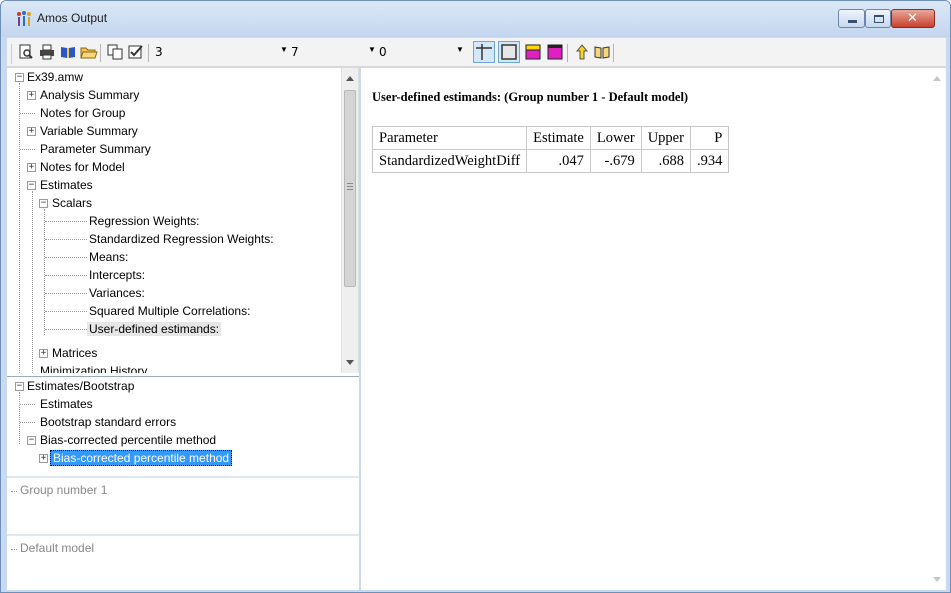 This screenshot has width=951, height=593. I want to click on scroll-thumb, so click(350, 188).